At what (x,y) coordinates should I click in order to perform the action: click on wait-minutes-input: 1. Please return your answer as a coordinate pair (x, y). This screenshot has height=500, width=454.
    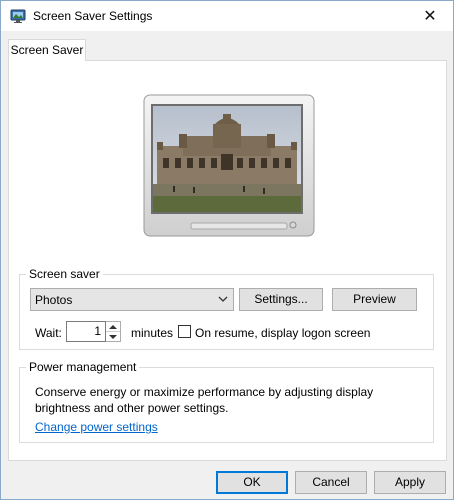
    Looking at the image, I should click on (86, 331).